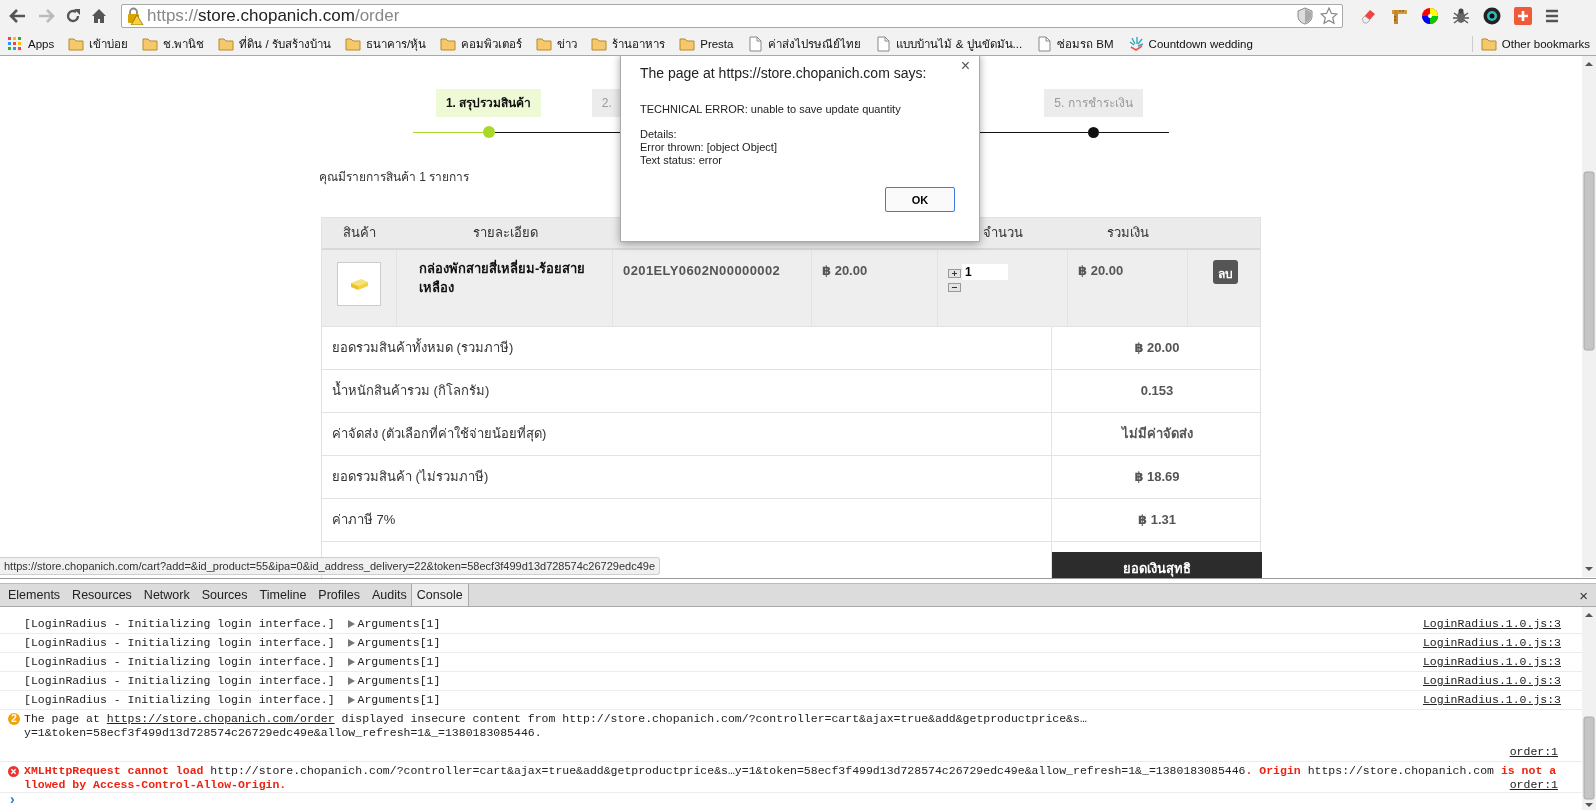 This screenshot has width=1596, height=810. Describe the element at coordinates (920, 199) in the screenshot. I see `ok-button: OK` at that location.